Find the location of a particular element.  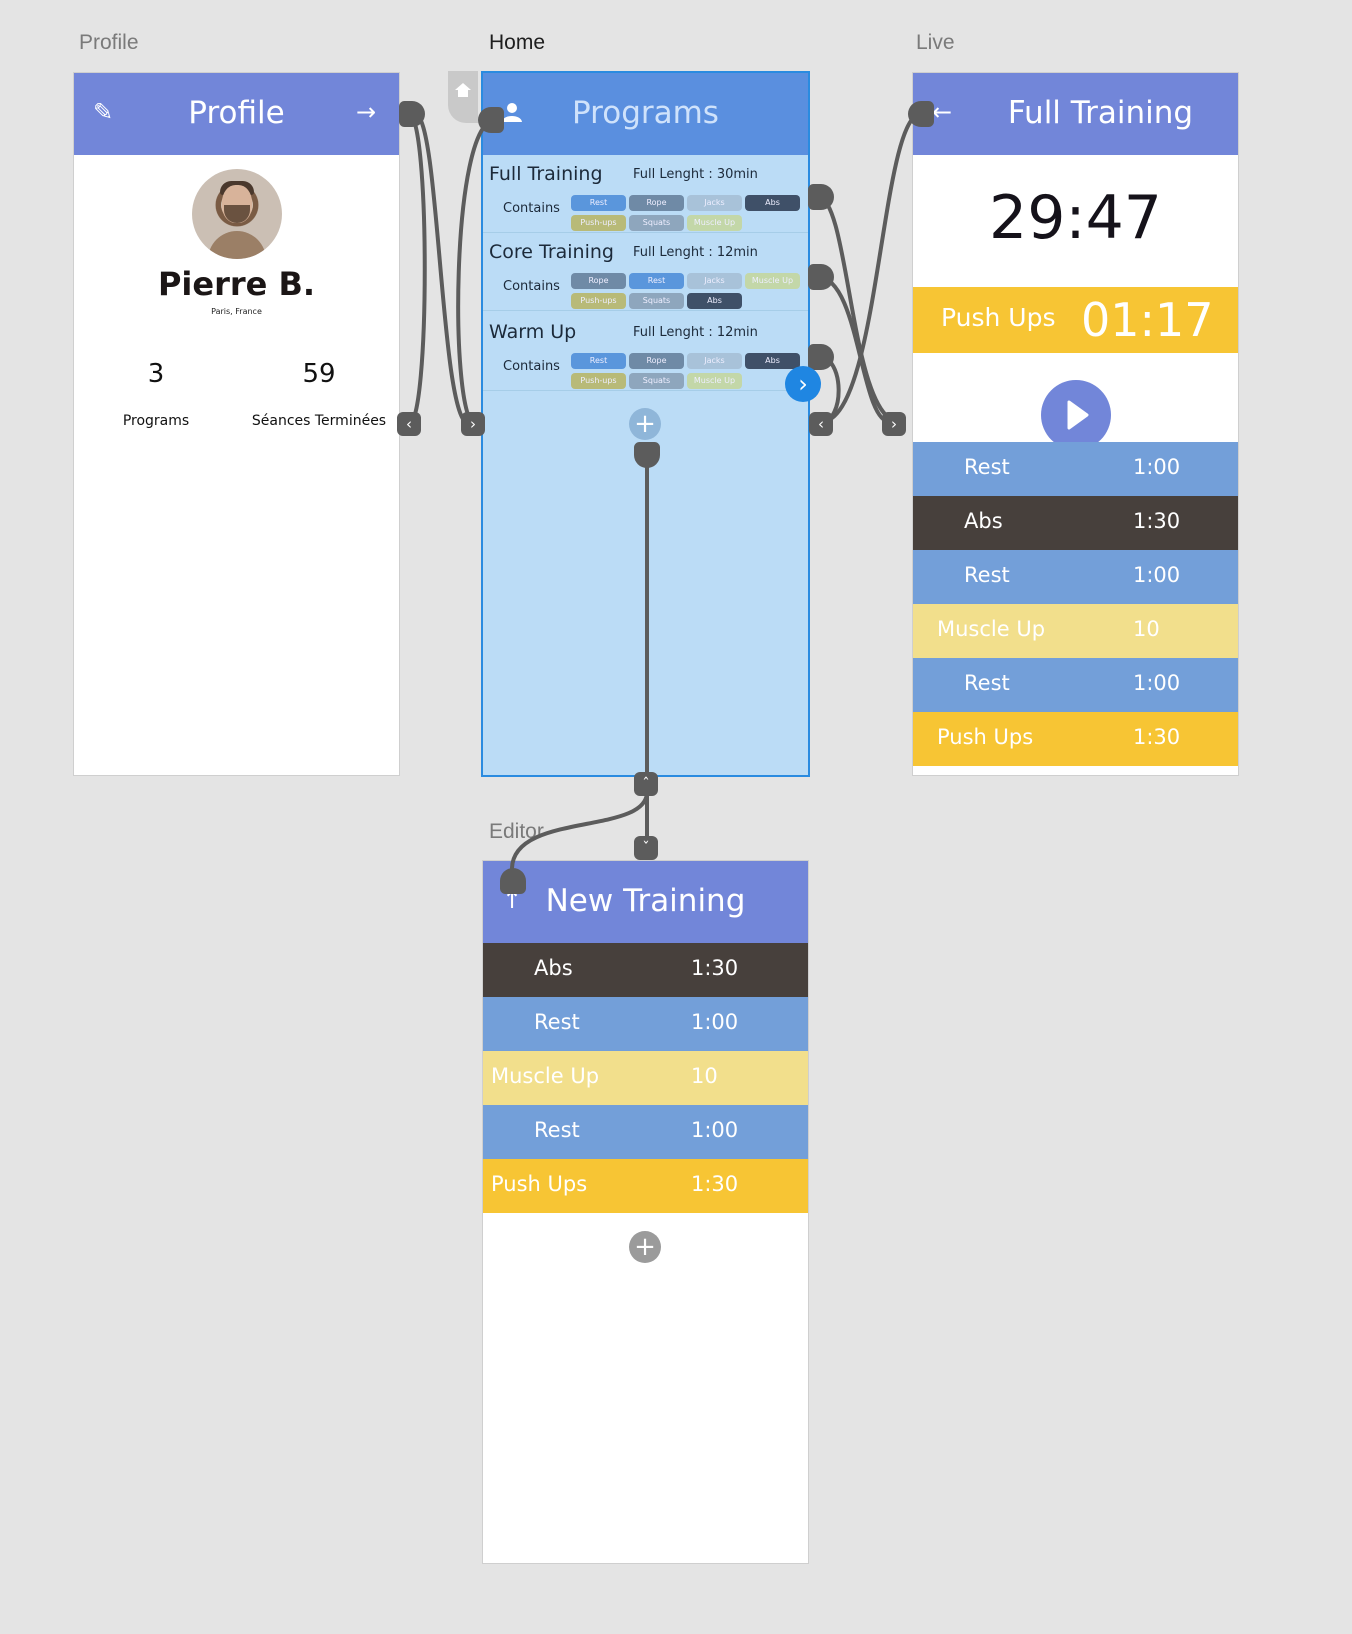

artboard-label-editor: Editor is located at coordinates (516, 832).